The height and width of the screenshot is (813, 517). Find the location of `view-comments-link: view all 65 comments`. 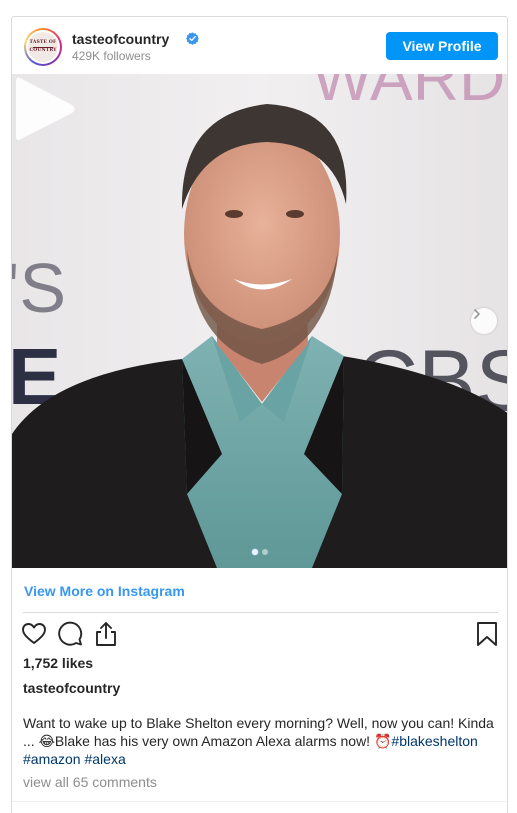

view-comments-link: view all 65 comments is located at coordinates (90, 782).